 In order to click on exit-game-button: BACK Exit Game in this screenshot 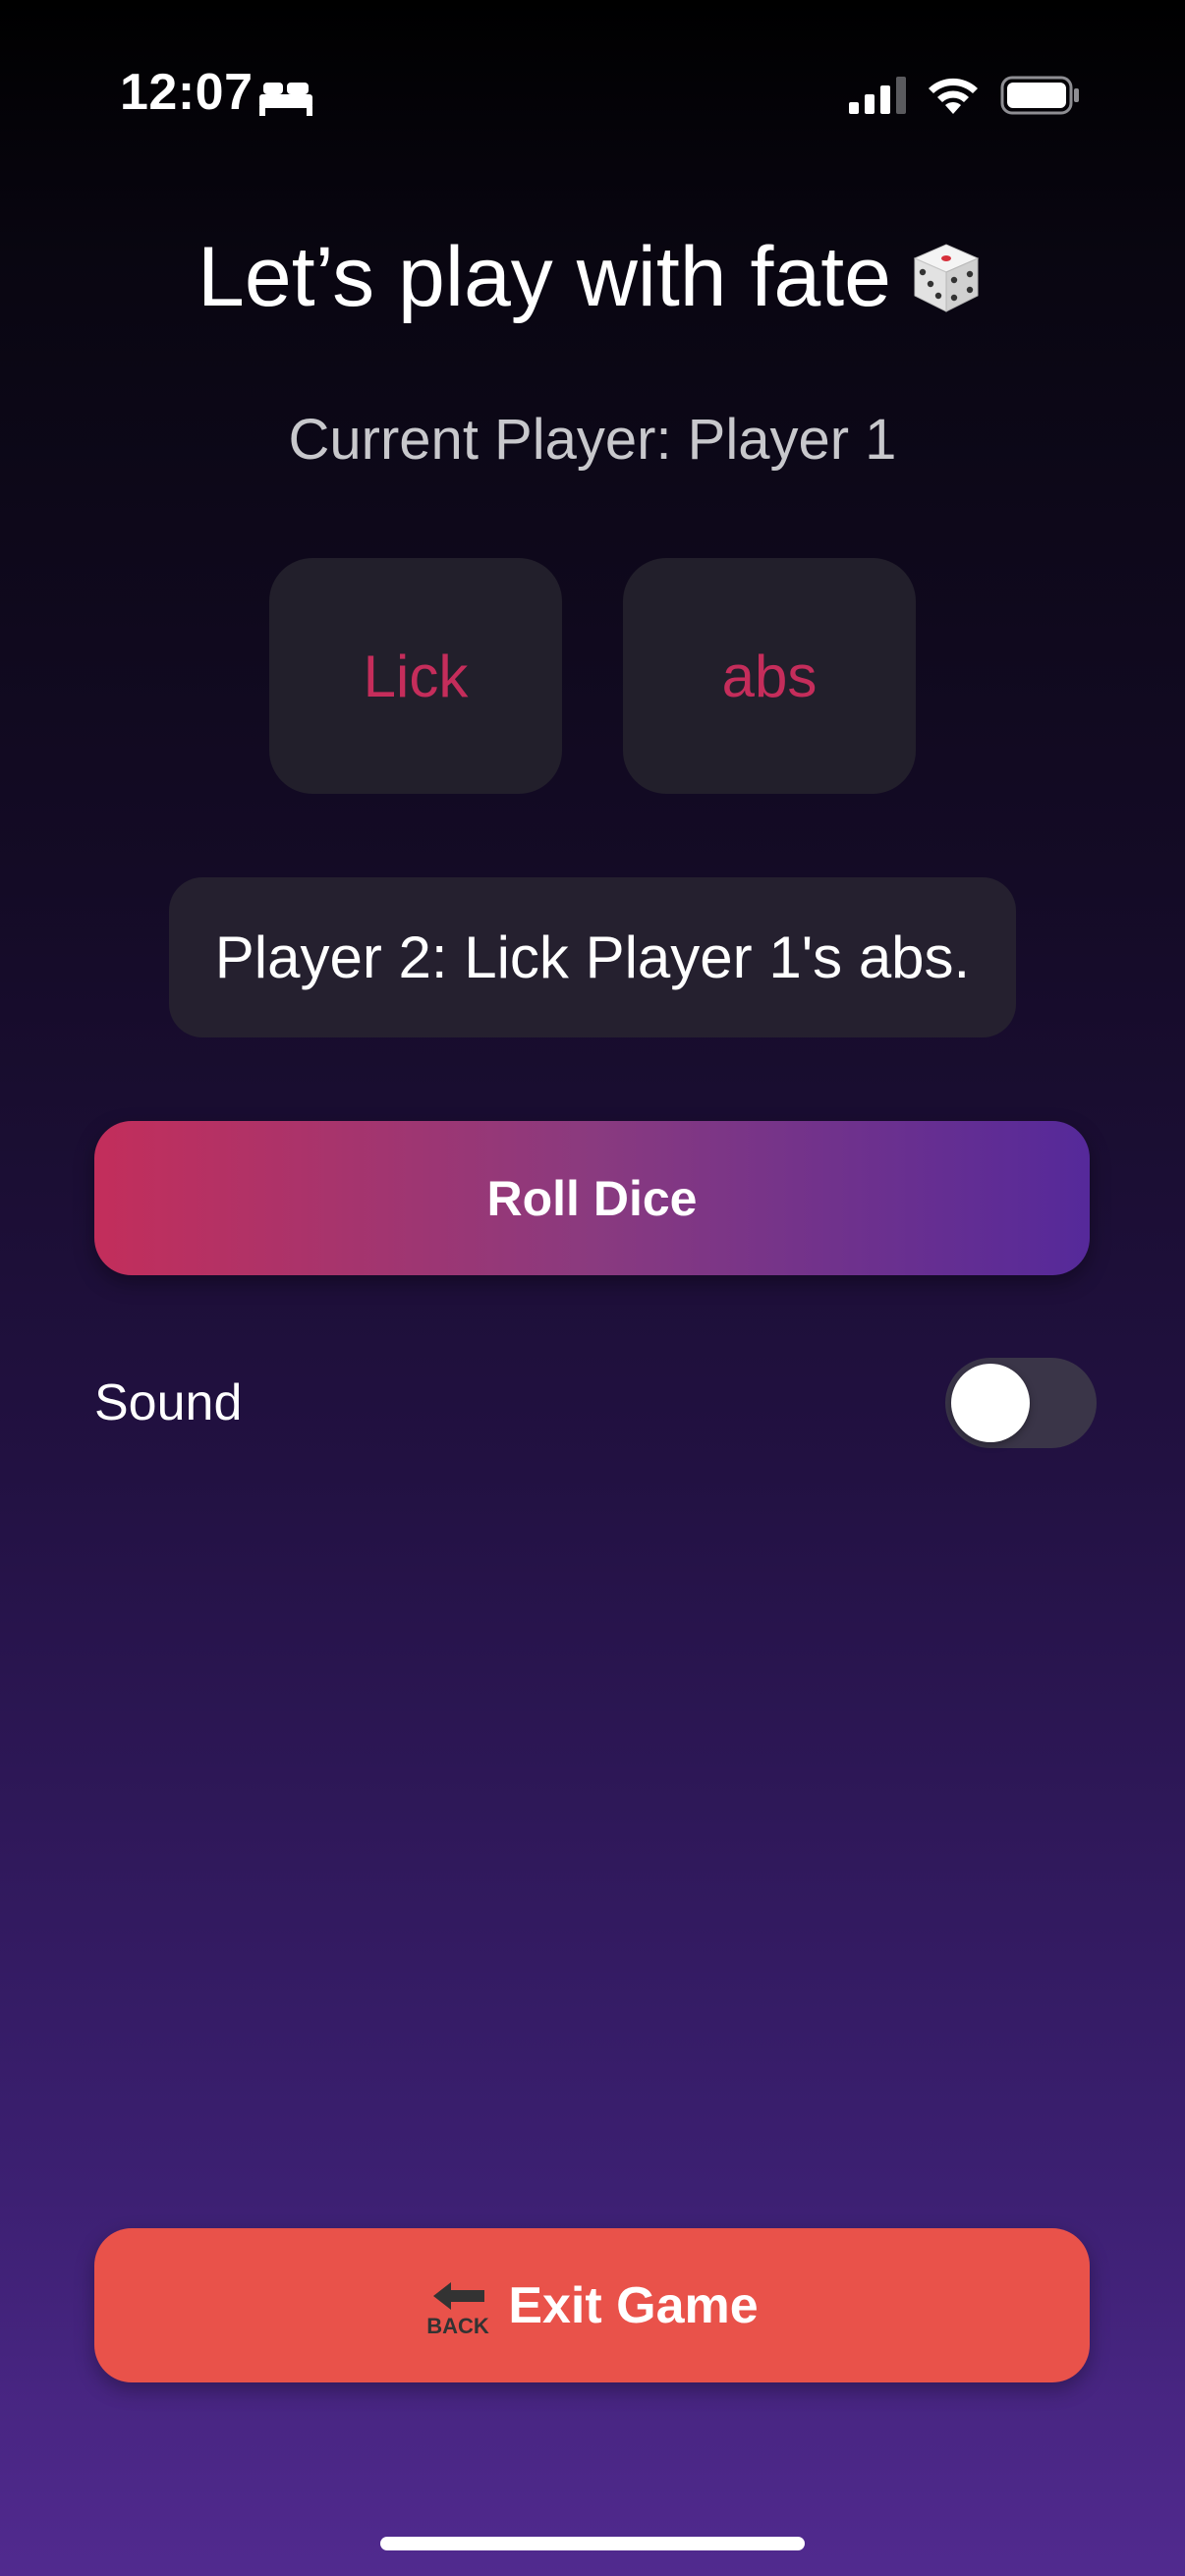, I will do `click(592, 2305)`.